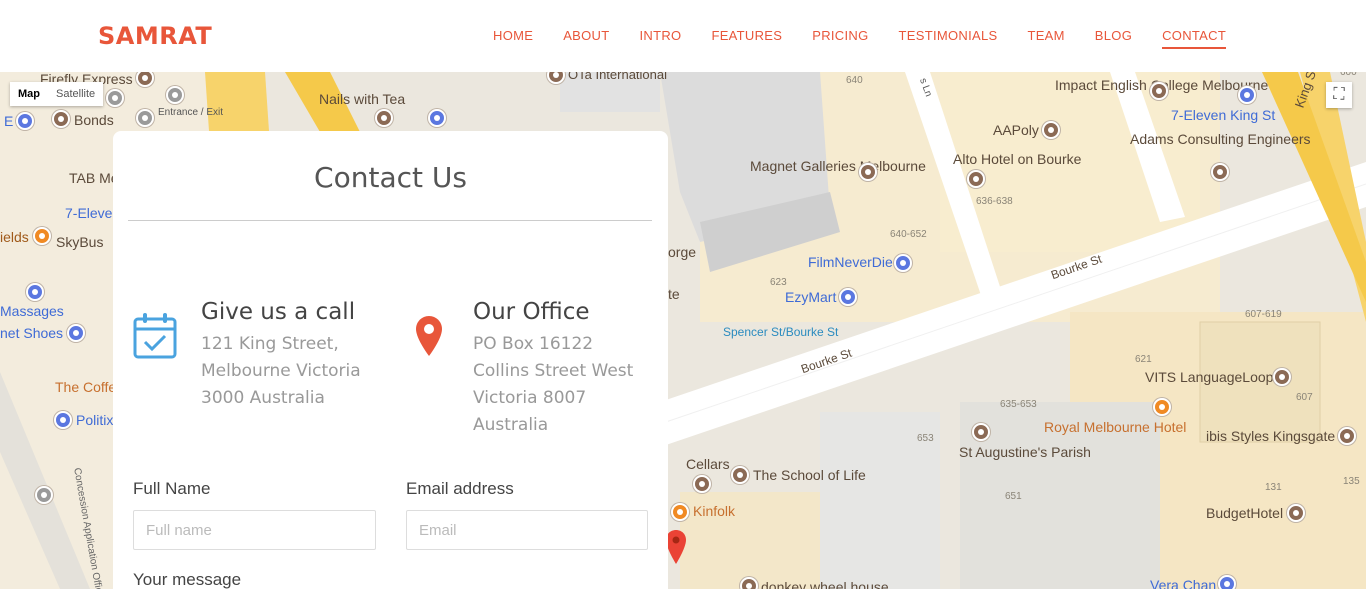  I want to click on map-type-toggle: Map Satellite, so click(57, 94).